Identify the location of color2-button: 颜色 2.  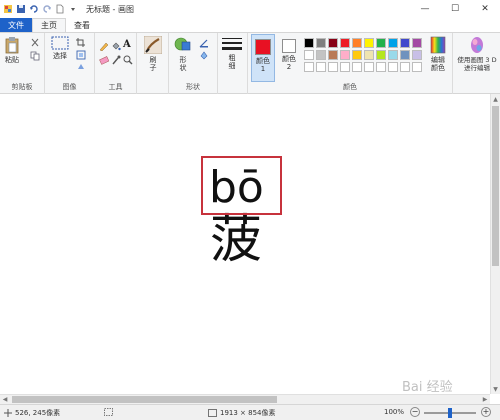
(289, 52).